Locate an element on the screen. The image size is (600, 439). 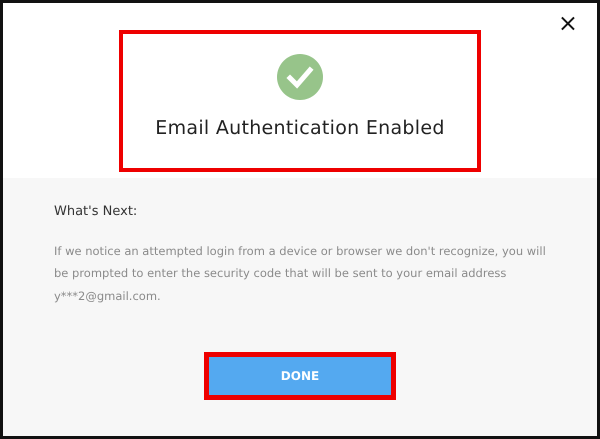
checkmark-icon is located at coordinates (300, 77).